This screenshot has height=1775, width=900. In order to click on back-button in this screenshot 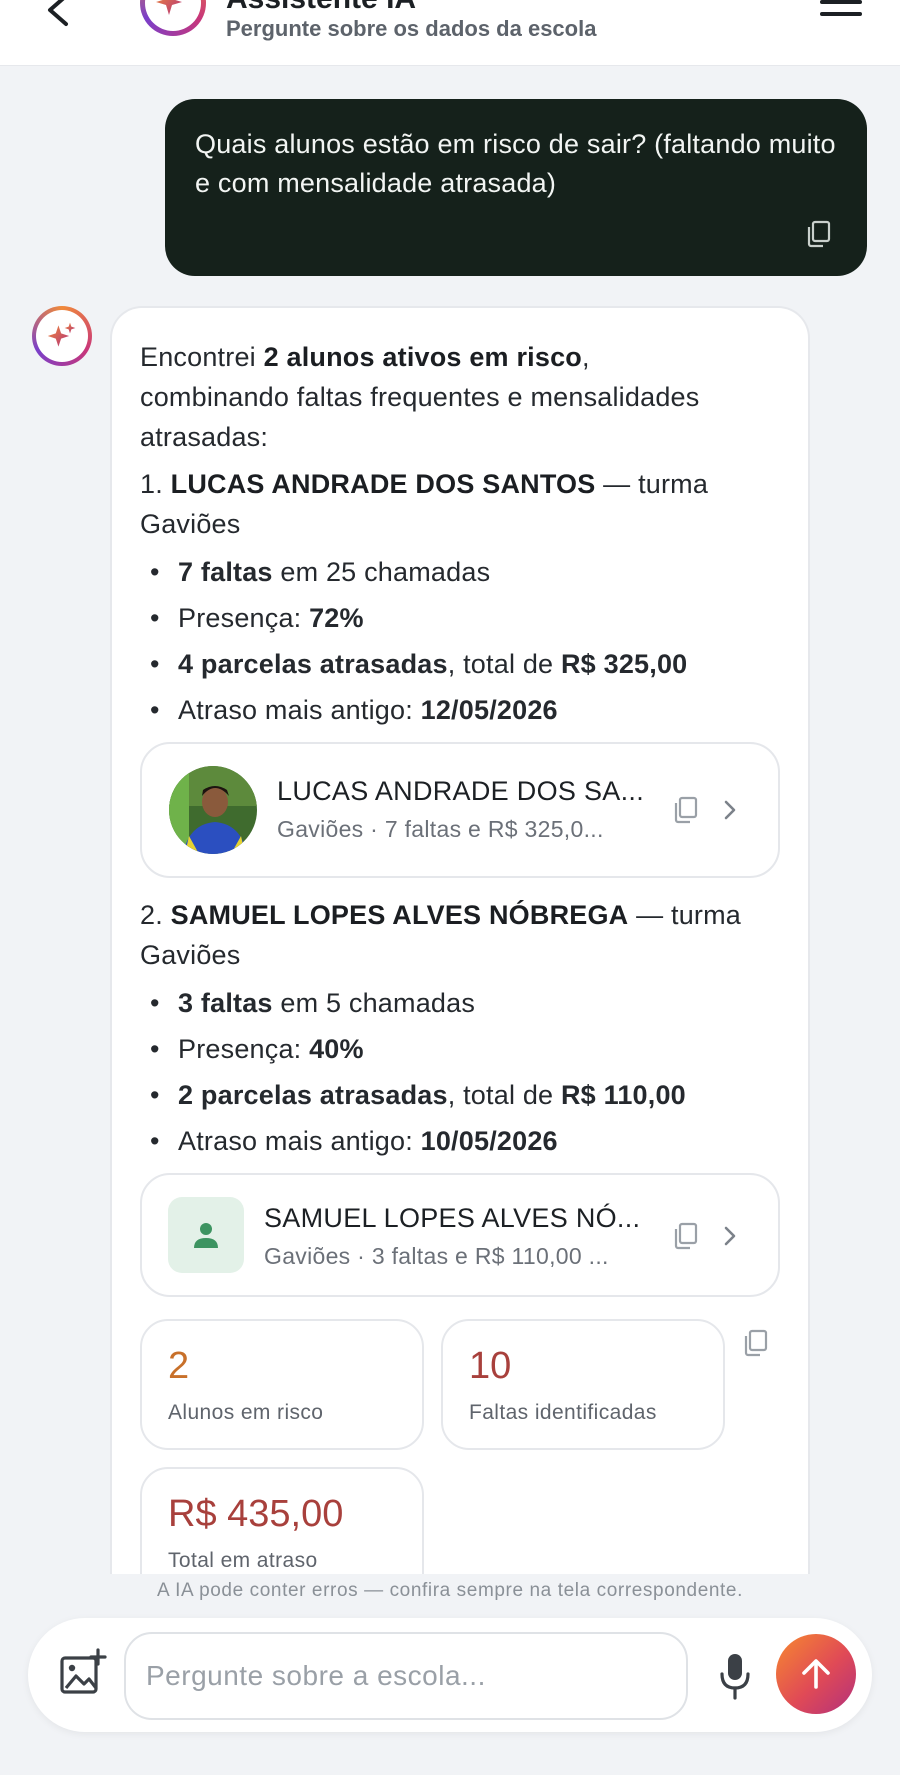, I will do `click(60, 16)`.